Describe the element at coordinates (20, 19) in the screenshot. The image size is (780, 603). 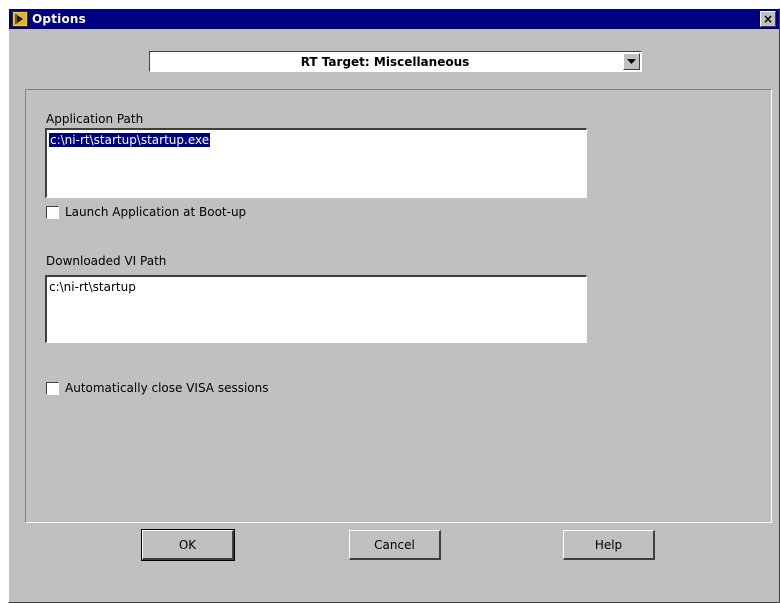
I see `labview-app-icon` at that location.